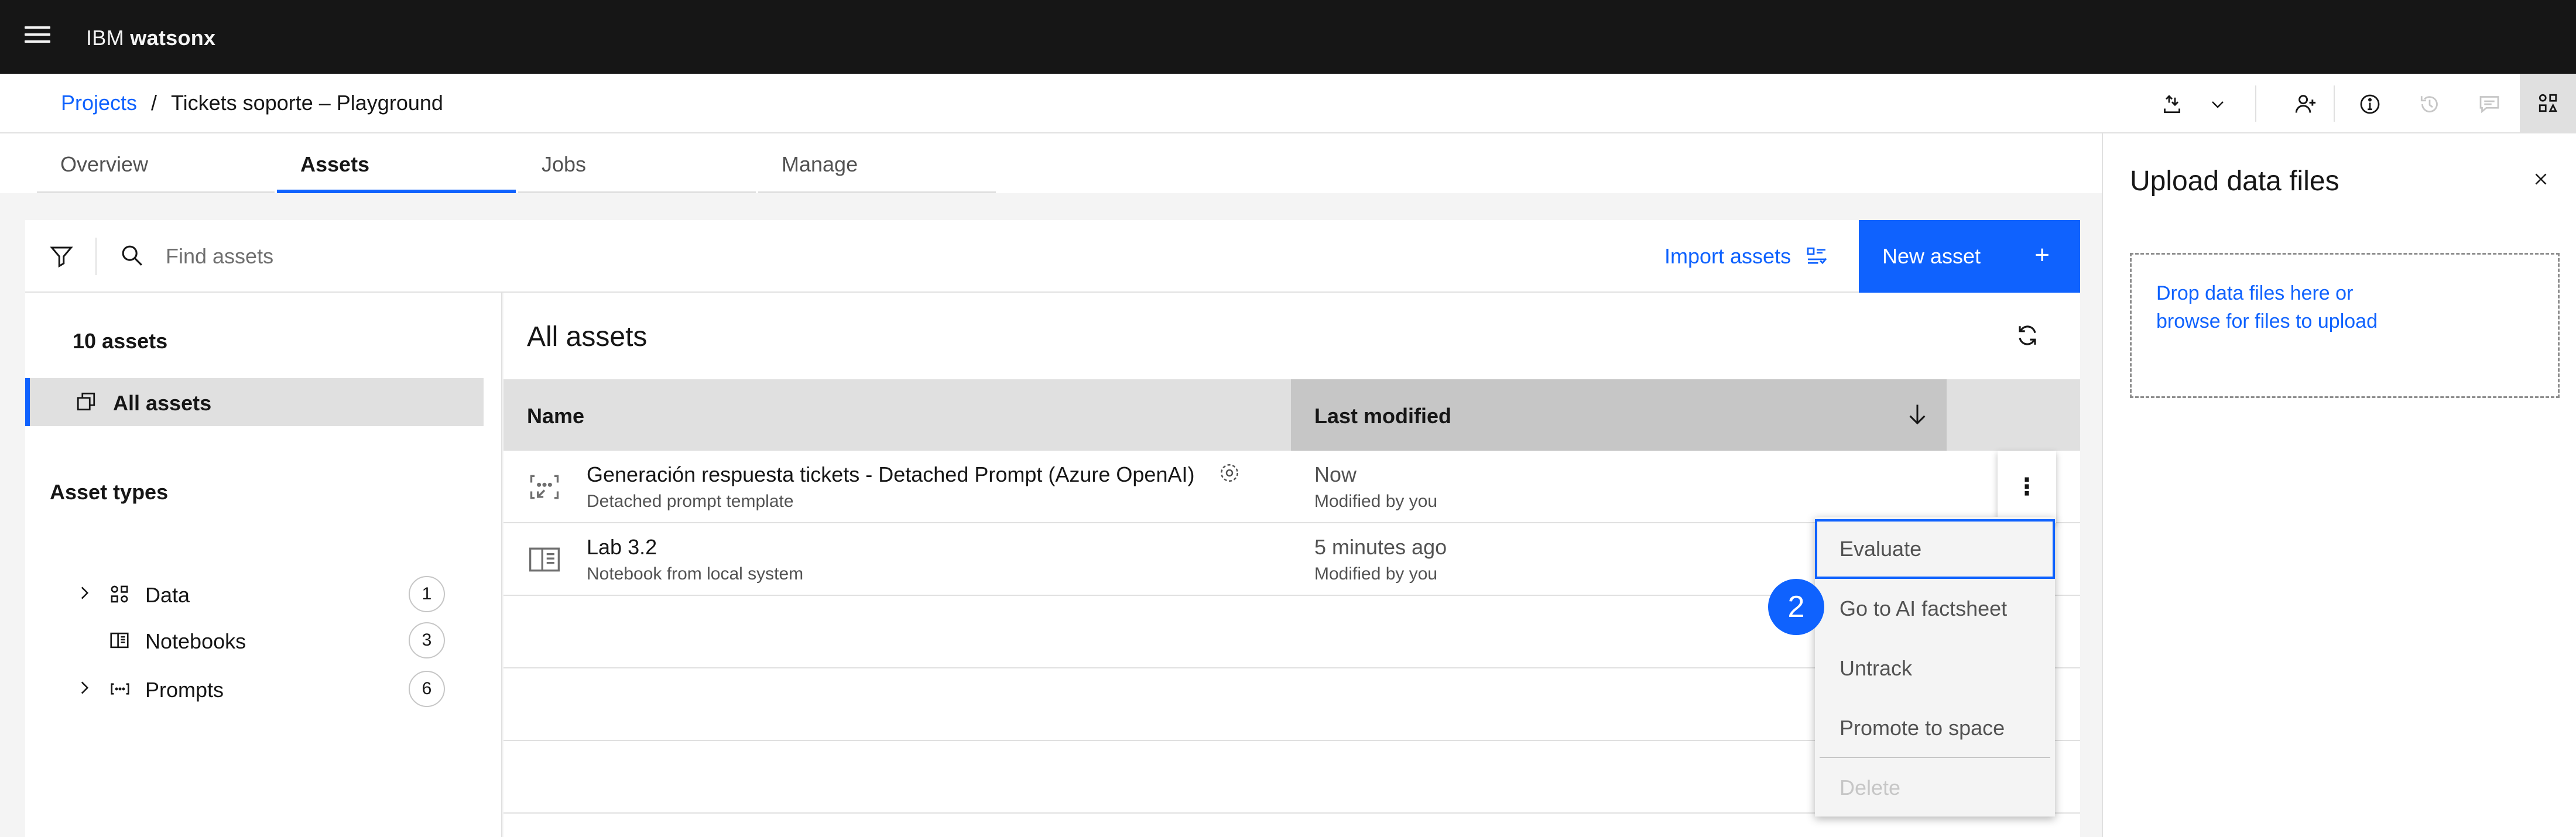 The height and width of the screenshot is (837, 2576). What do you see at coordinates (2255, 293) in the screenshot?
I see `drop-zone-line-1: Drop data files here or` at bounding box center [2255, 293].